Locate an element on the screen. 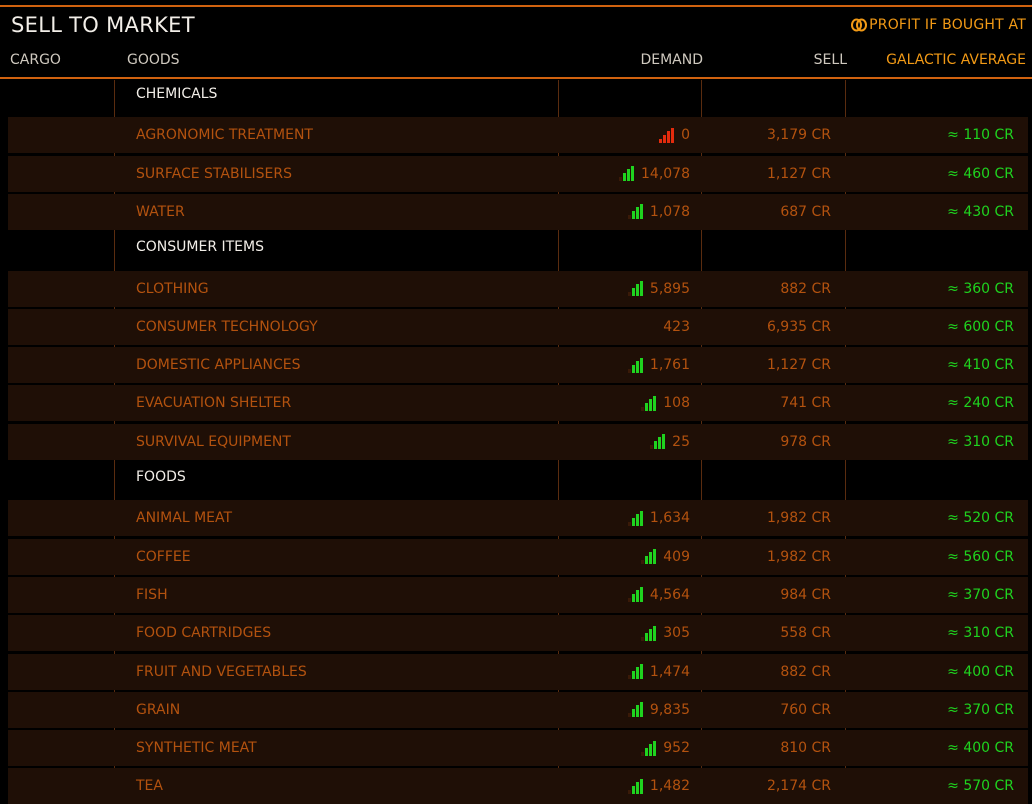  demand-cell: 1,634 is located at coordinates (658, 518).